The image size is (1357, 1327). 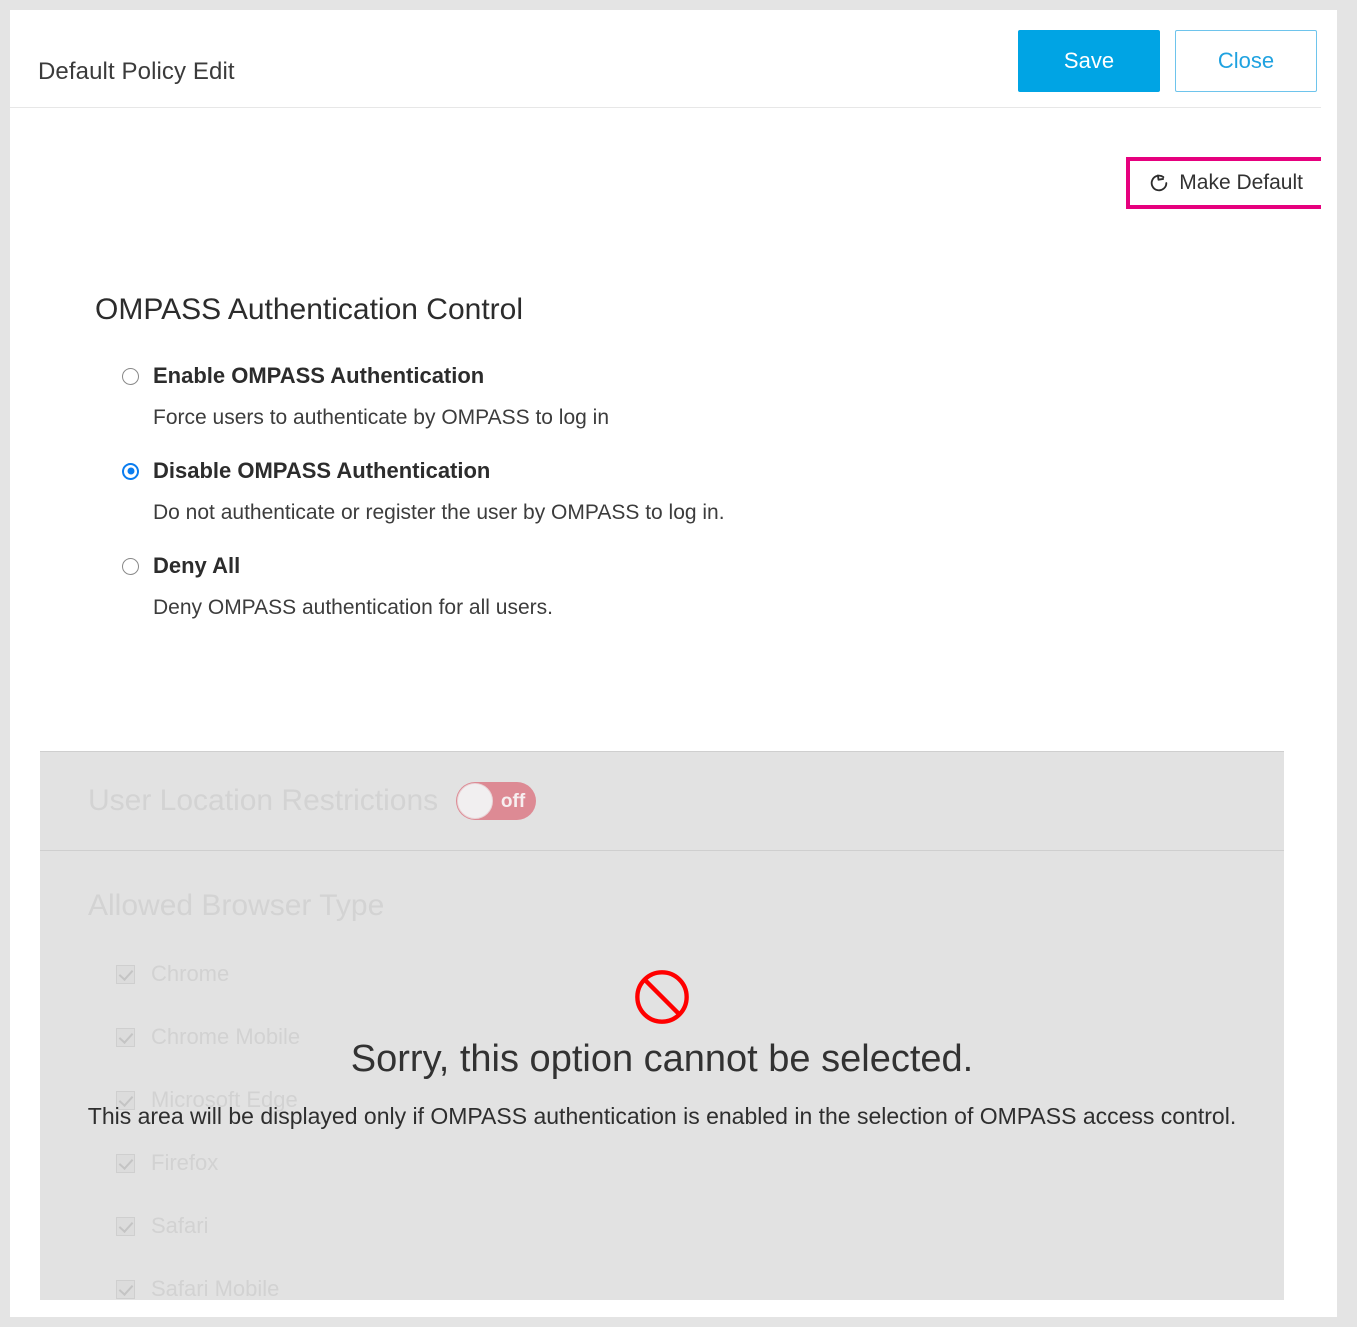 I want to click on checkbox-icon-safari-mobile, so click(x=125, y=1289).